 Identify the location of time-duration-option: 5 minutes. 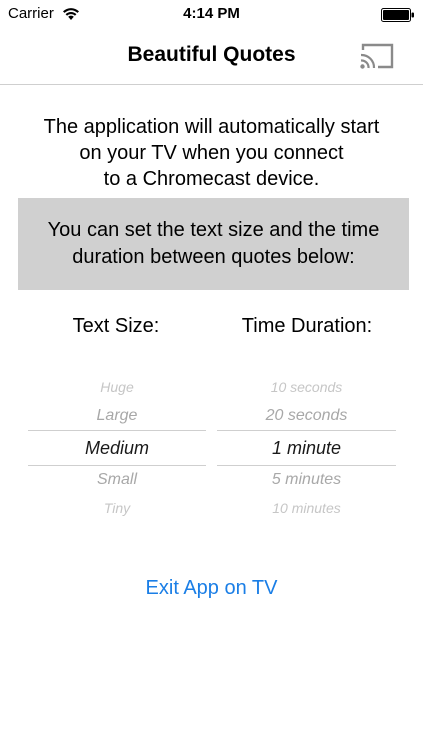
(306, 480).